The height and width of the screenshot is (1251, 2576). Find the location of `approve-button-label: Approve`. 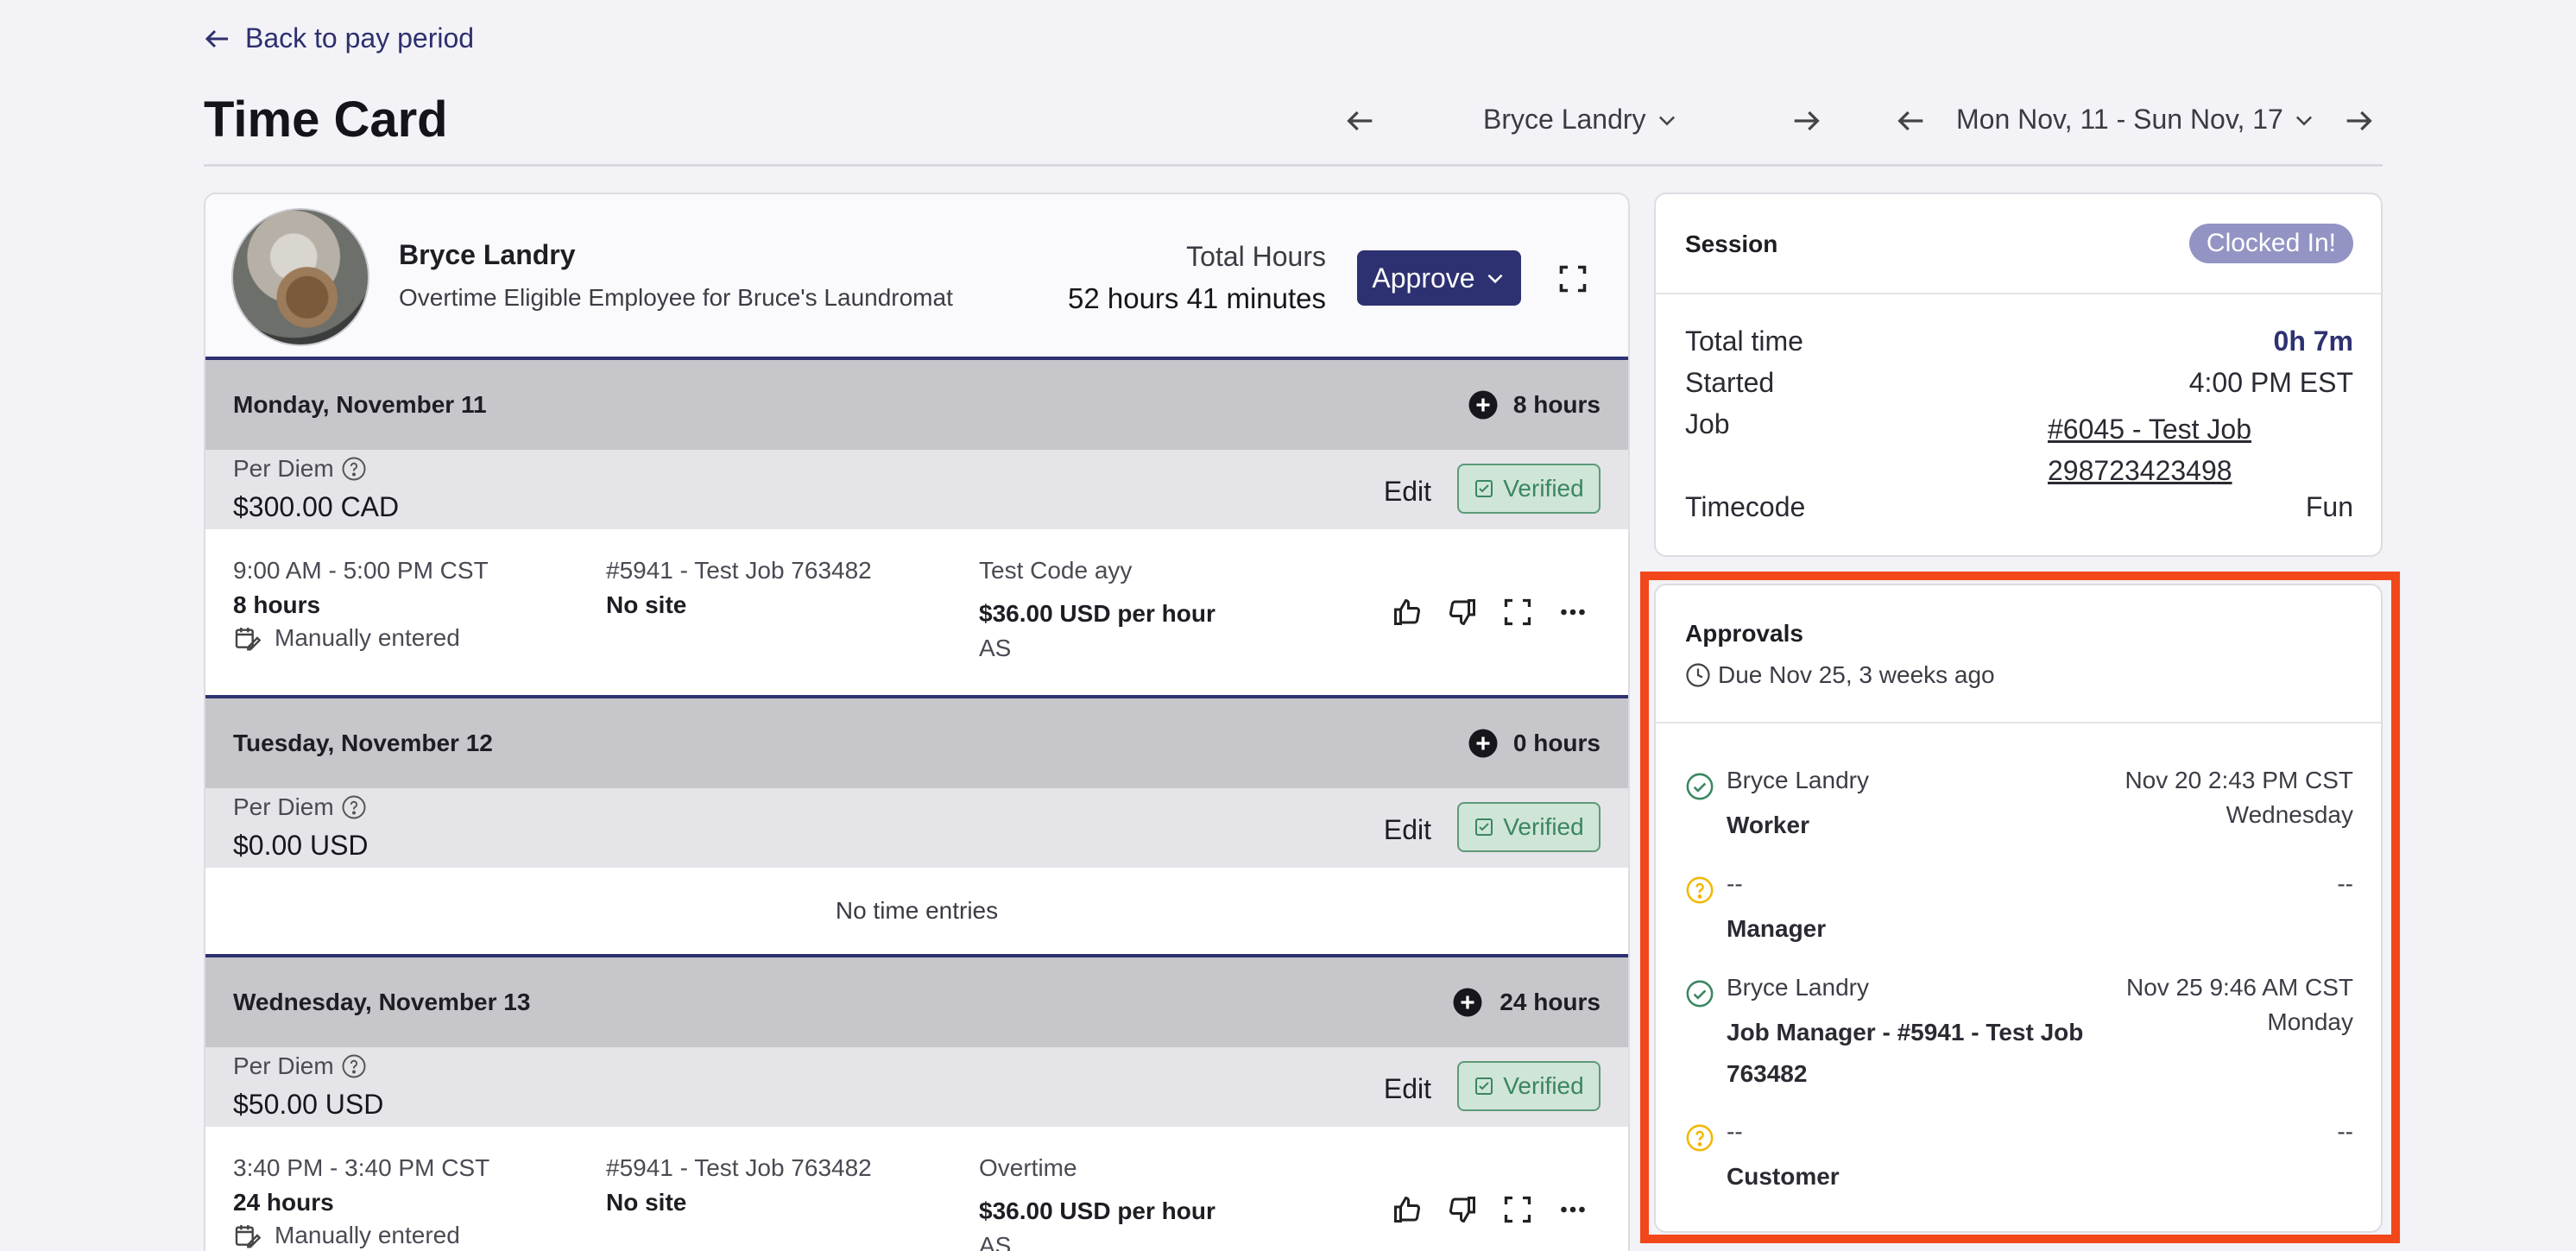

approve-button-label: Approve is located at coordinates (1423, 278).